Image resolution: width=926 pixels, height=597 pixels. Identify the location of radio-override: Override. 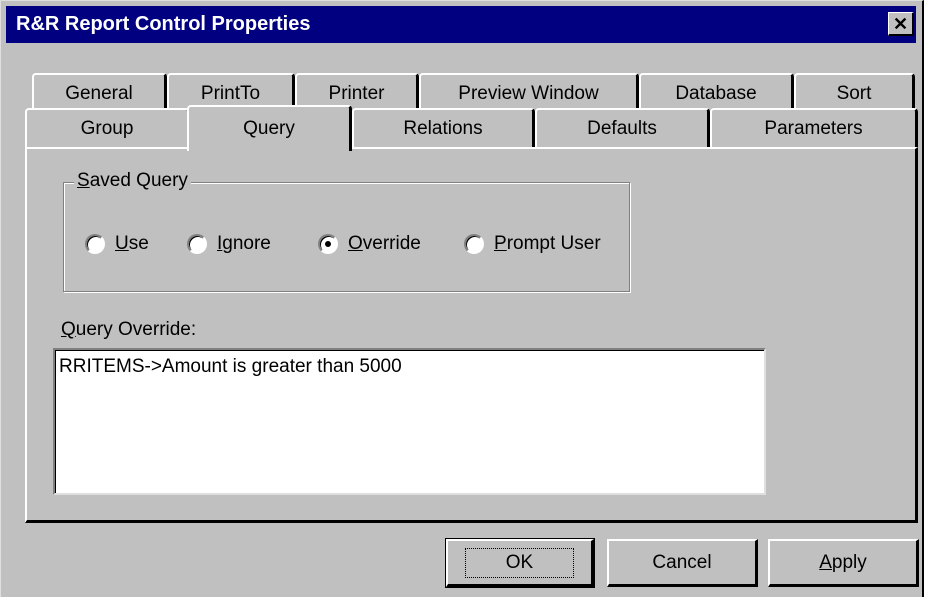
(369, 244).